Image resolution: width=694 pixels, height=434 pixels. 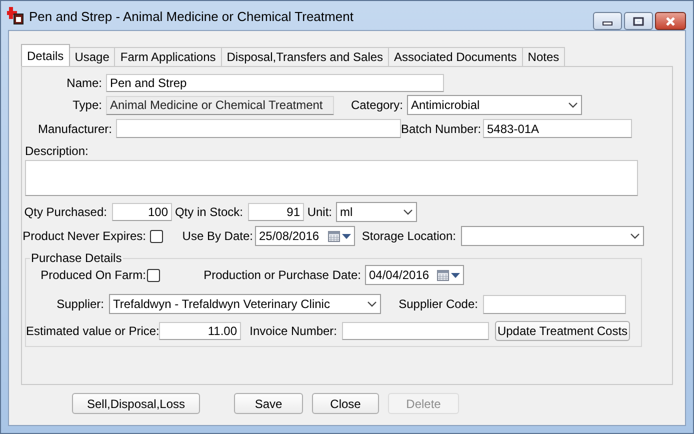 I want to click on tab: Notes, so click(x=544, y=56).